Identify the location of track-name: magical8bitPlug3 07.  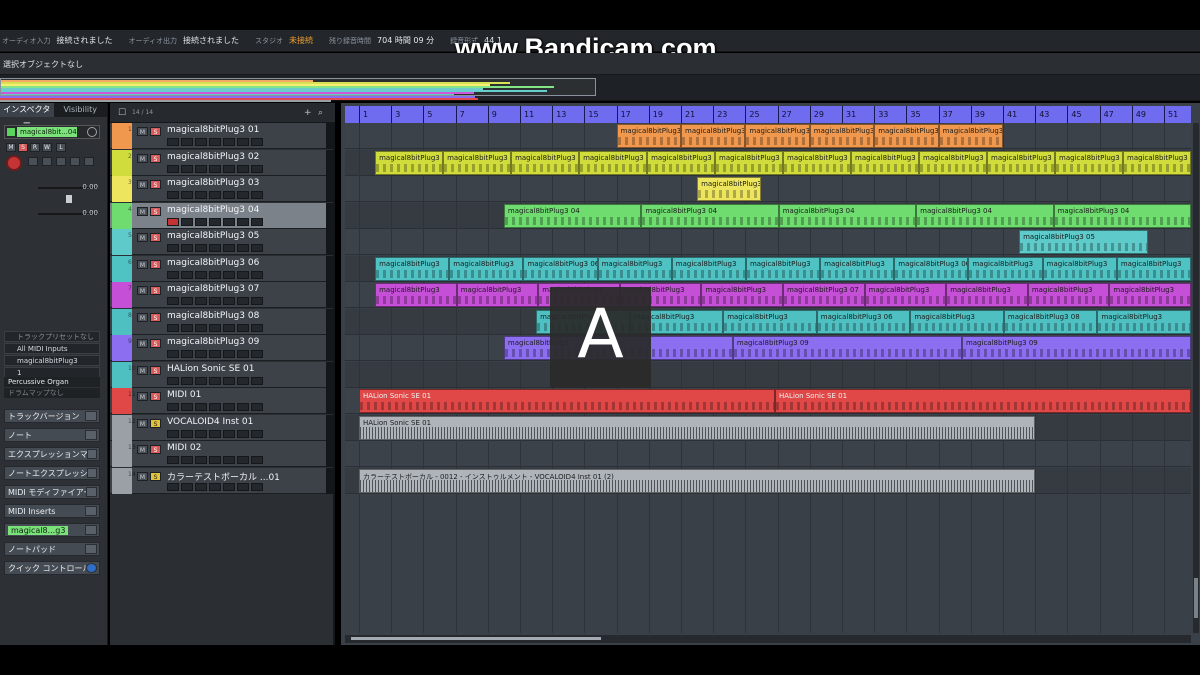
(213, 289).